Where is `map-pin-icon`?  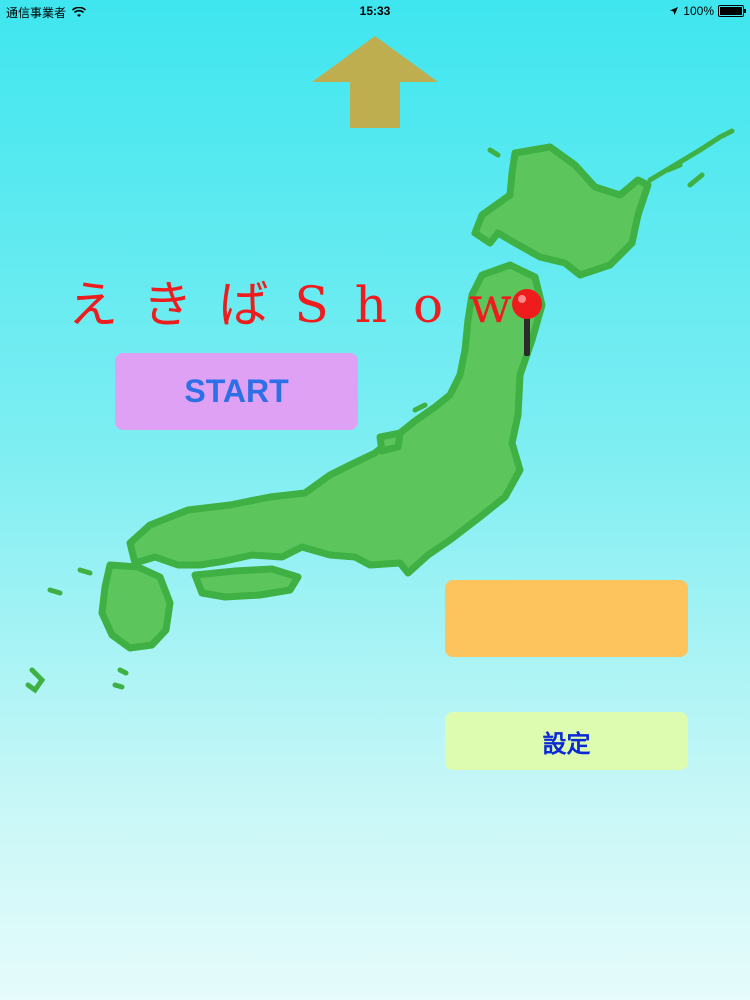 map-pin-icon is located at coordinates (527, 322).